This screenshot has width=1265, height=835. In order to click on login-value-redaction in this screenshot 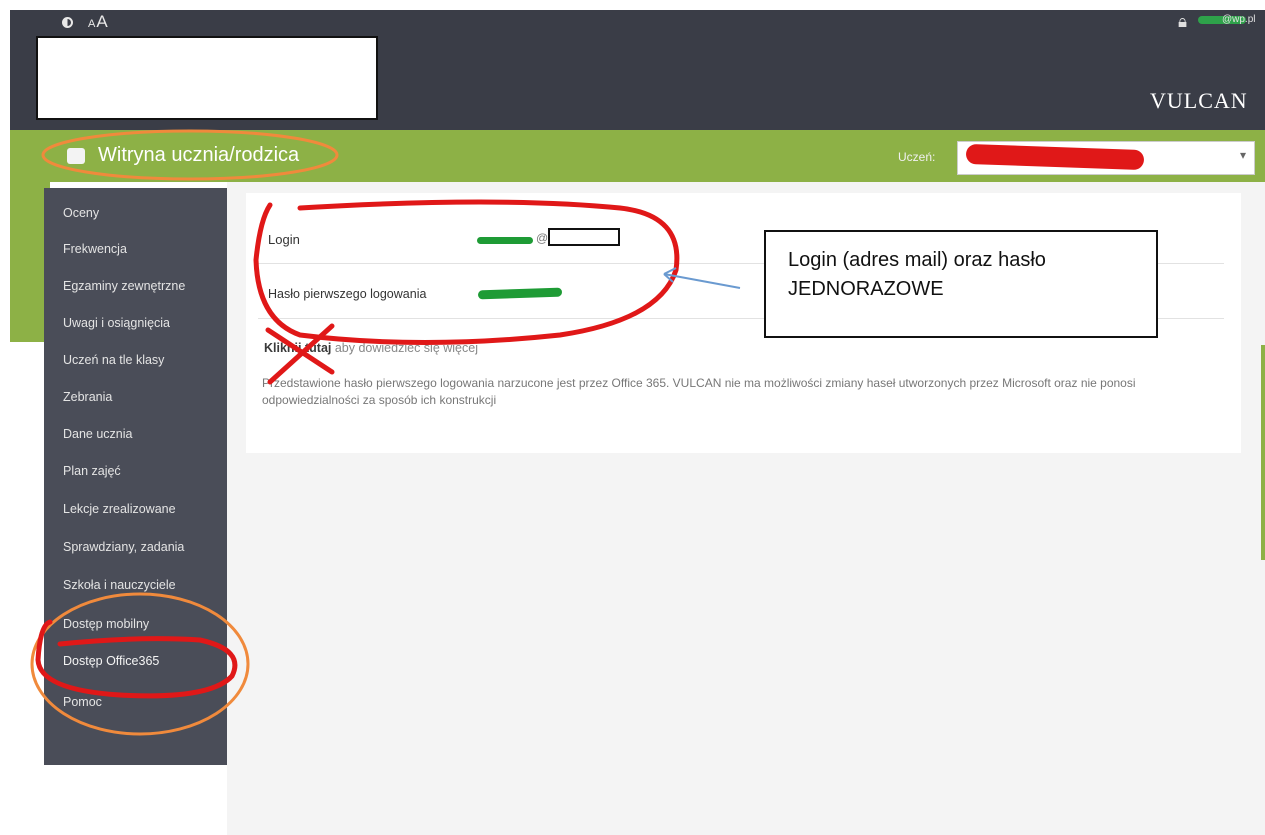, I will do `click(505, 240)`.